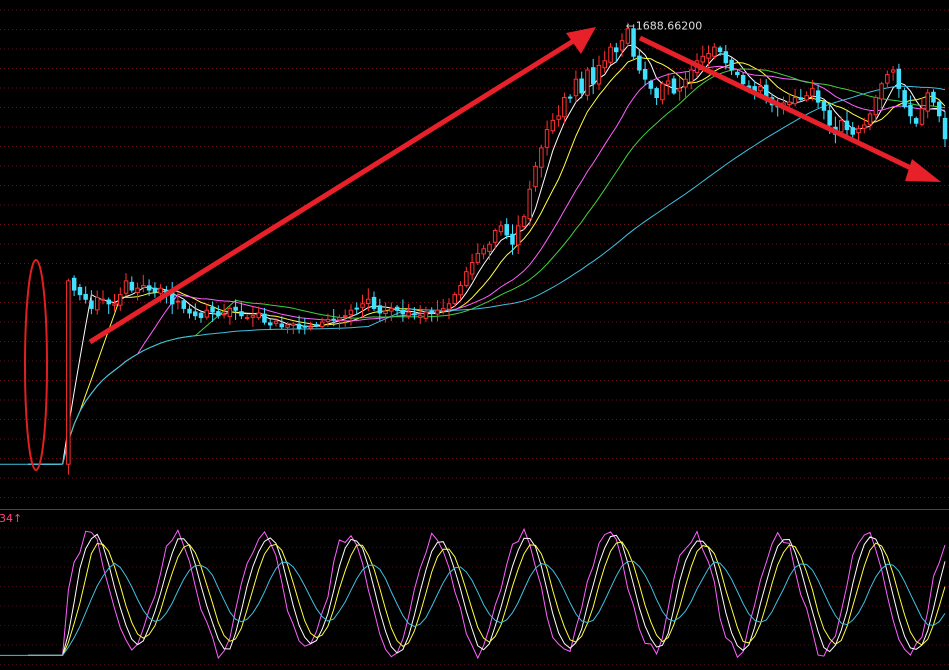 The width and height of the screenshot is (949, 670). What do you see at coordinates (923, 170) in the screenshot?
I see `red-arrow-down` at bounding box center [923, 170].